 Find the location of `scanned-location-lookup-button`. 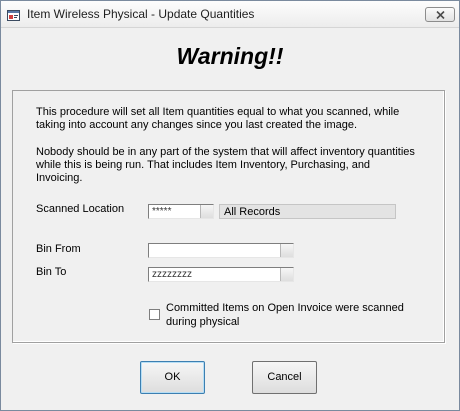

scanned-location-lookup-button is located at coordinates (206, 211).